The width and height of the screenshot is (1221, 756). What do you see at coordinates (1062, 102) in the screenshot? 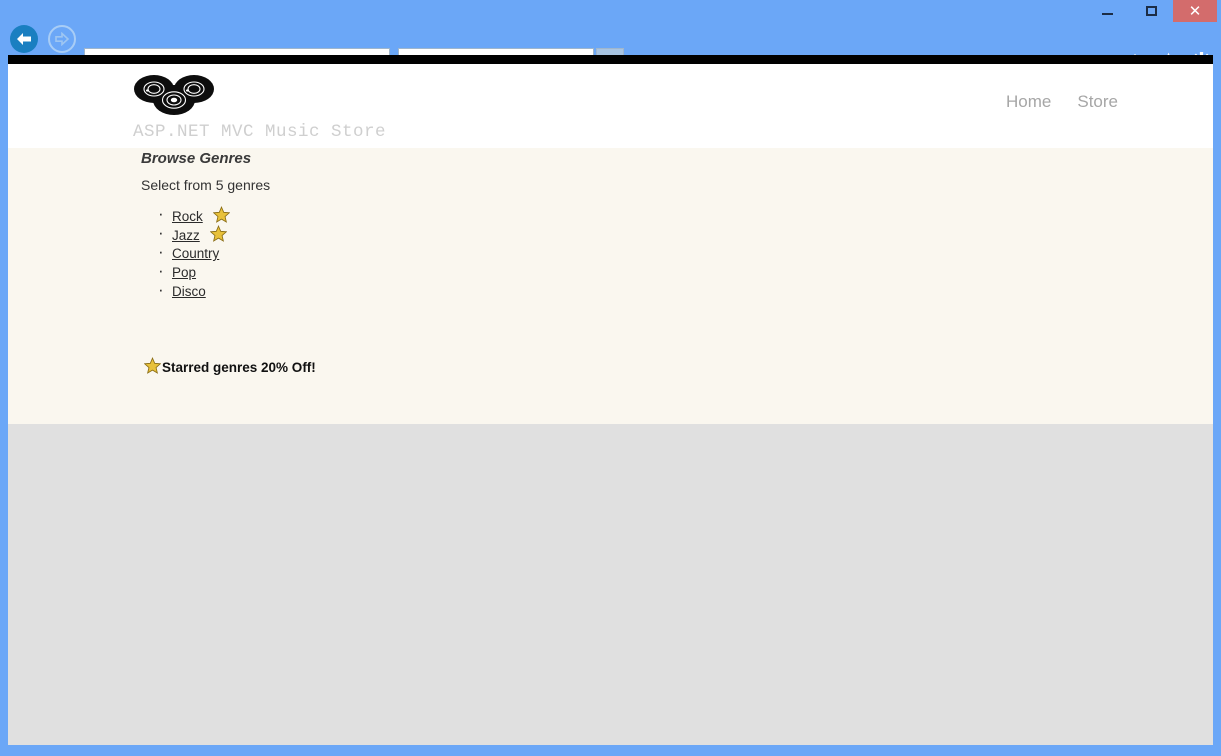
I see `site-navigation: Home Store` at bounding box center [1062, 102].